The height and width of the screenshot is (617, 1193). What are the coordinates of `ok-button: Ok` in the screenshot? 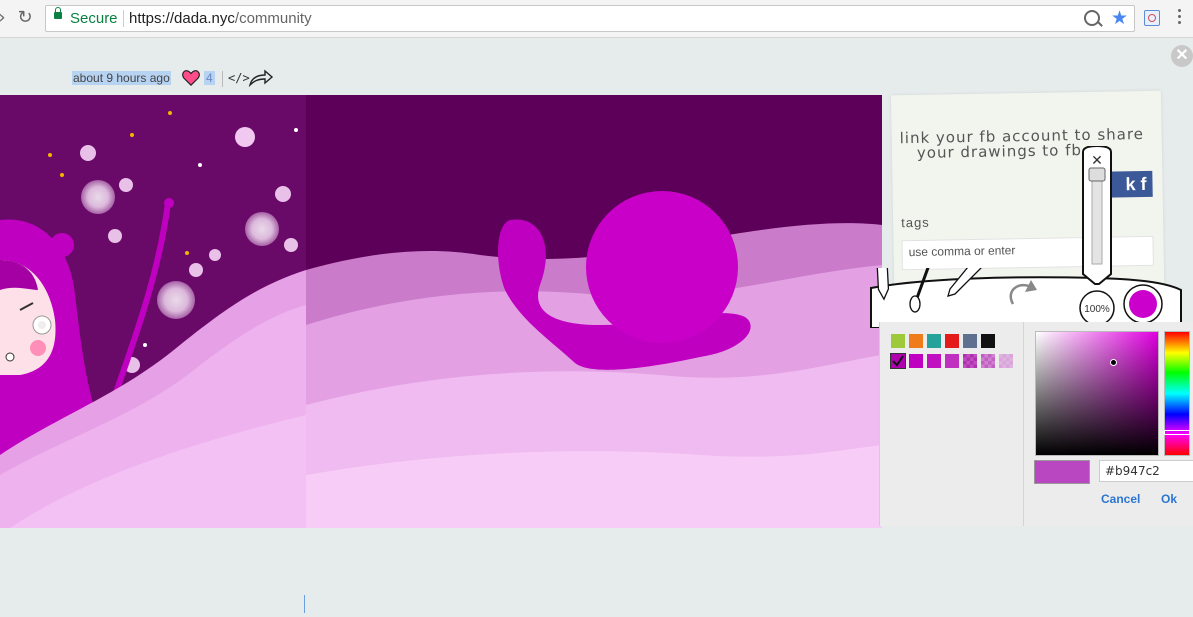 It's located at (1169, 499).